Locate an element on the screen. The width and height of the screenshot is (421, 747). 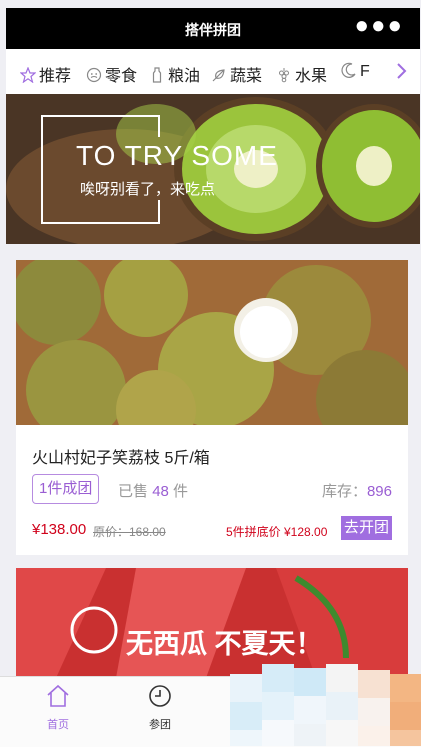
title-bar: 搭伴拼团 ●●● is located at coordinates (213, 28).